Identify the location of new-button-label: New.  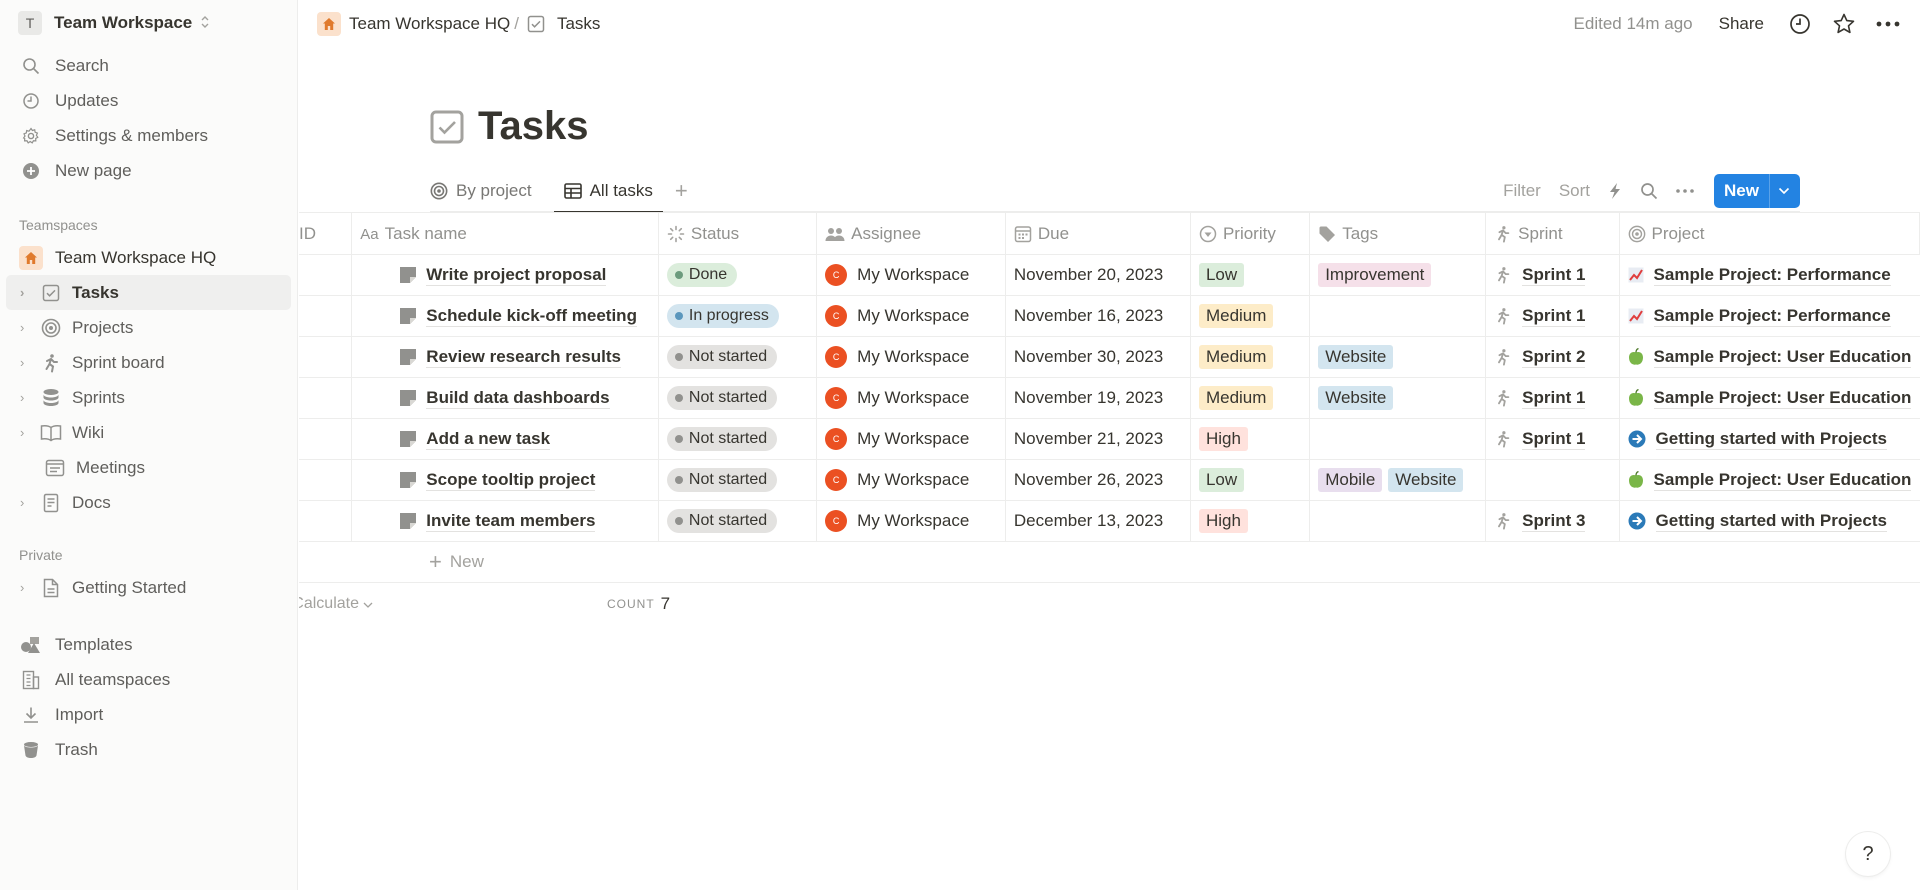
(1741, 191).